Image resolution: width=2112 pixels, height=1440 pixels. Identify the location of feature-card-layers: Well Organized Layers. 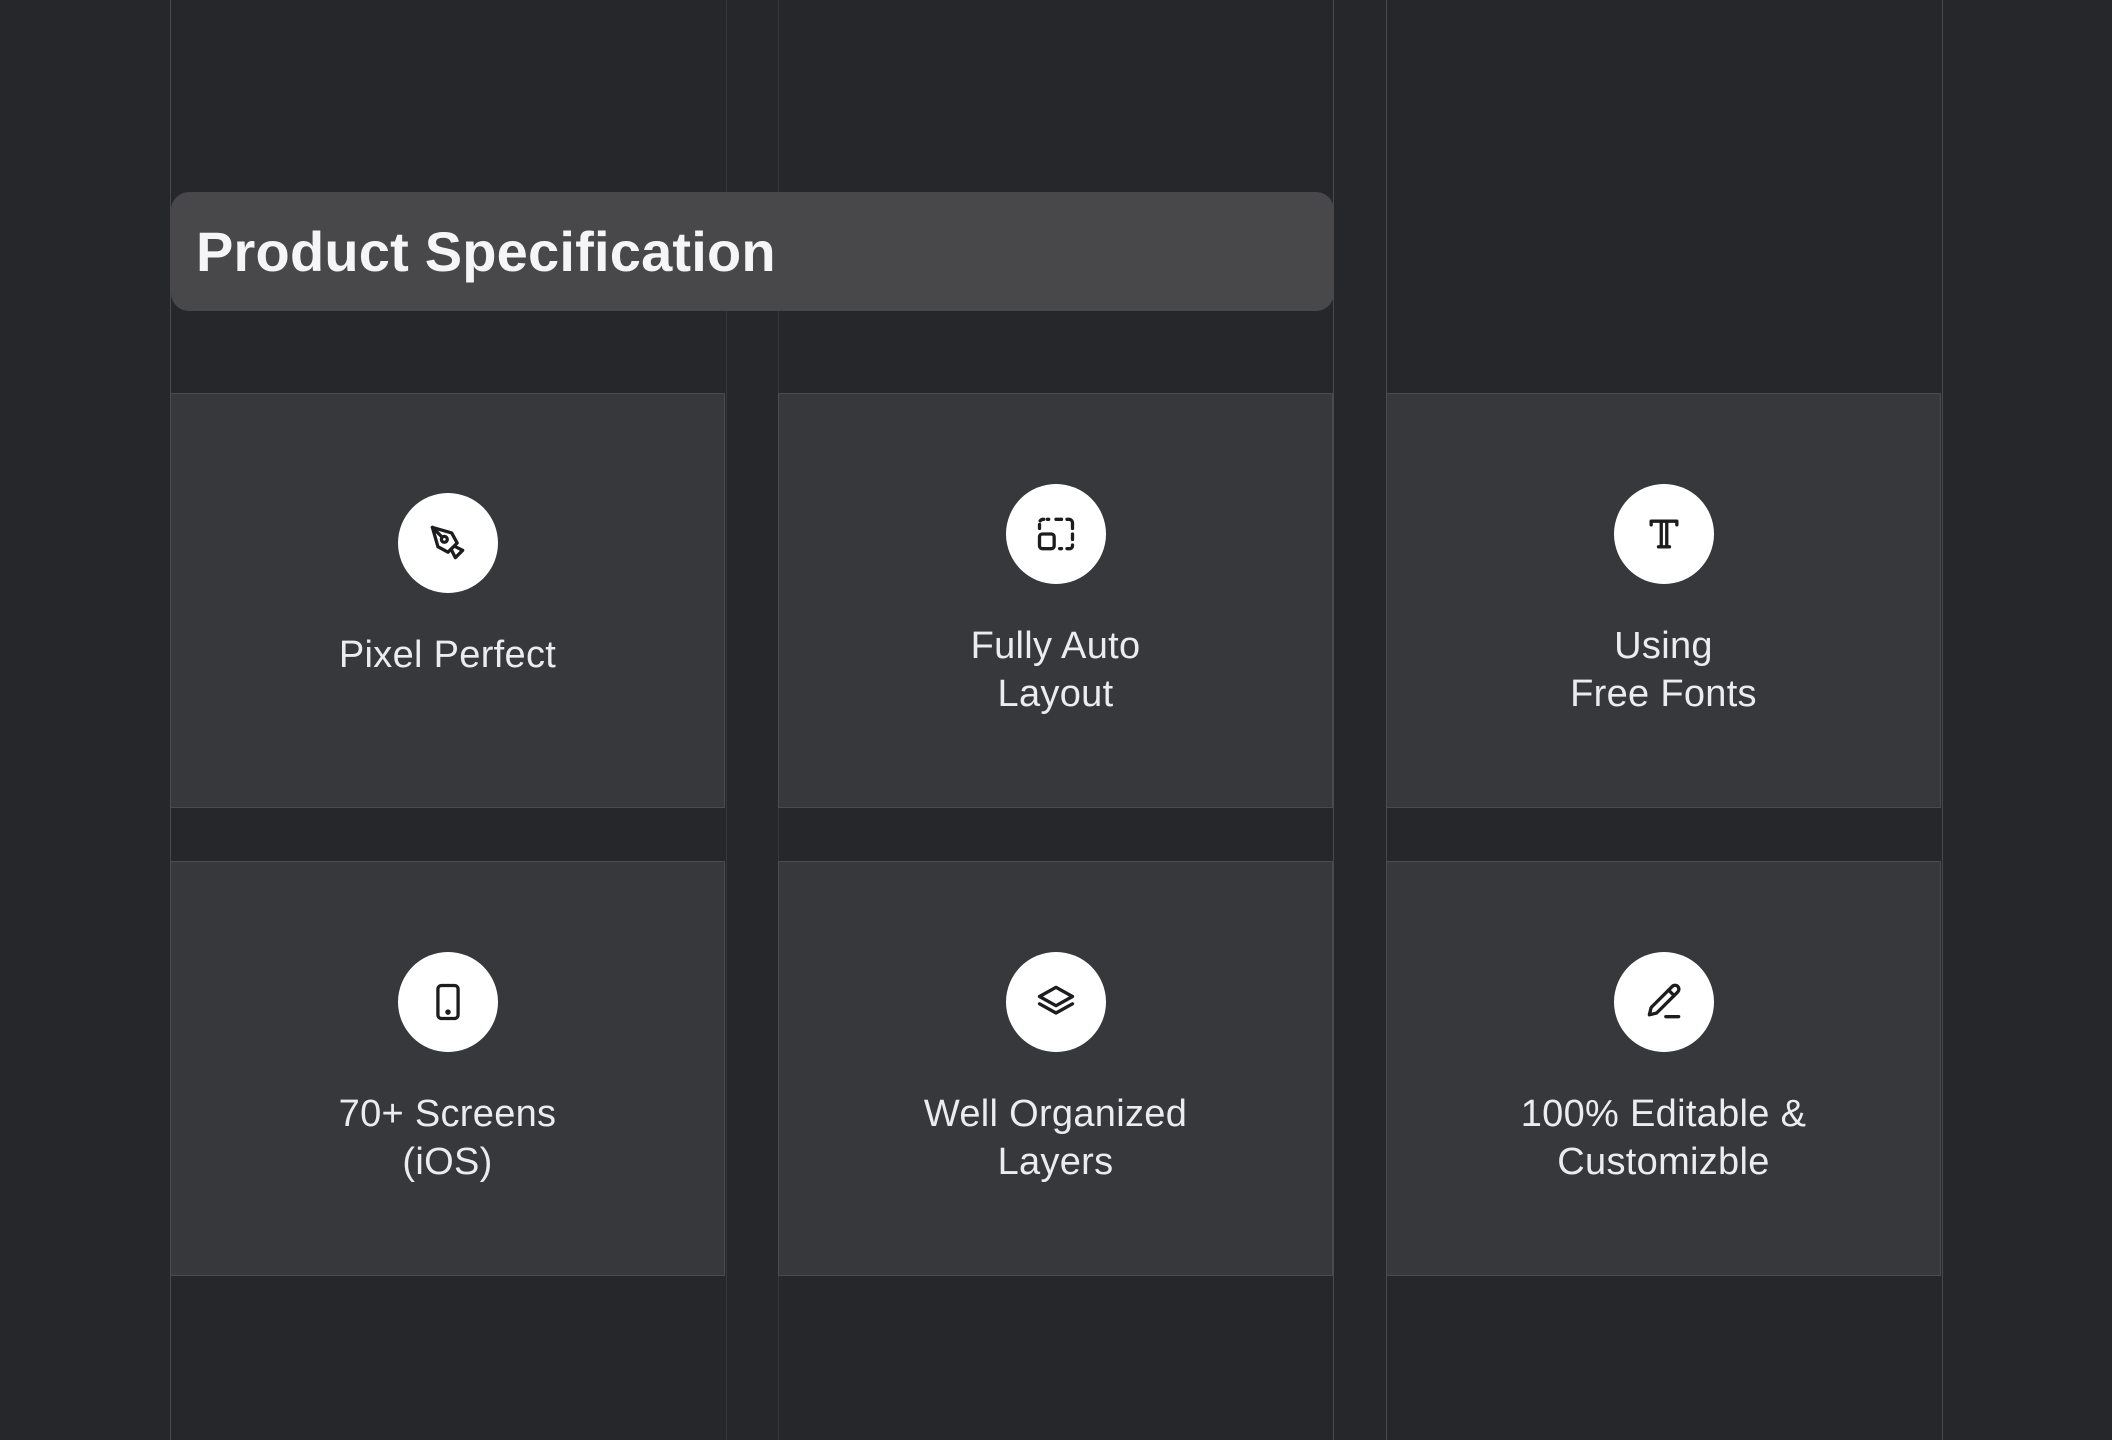
(1055, 1068).